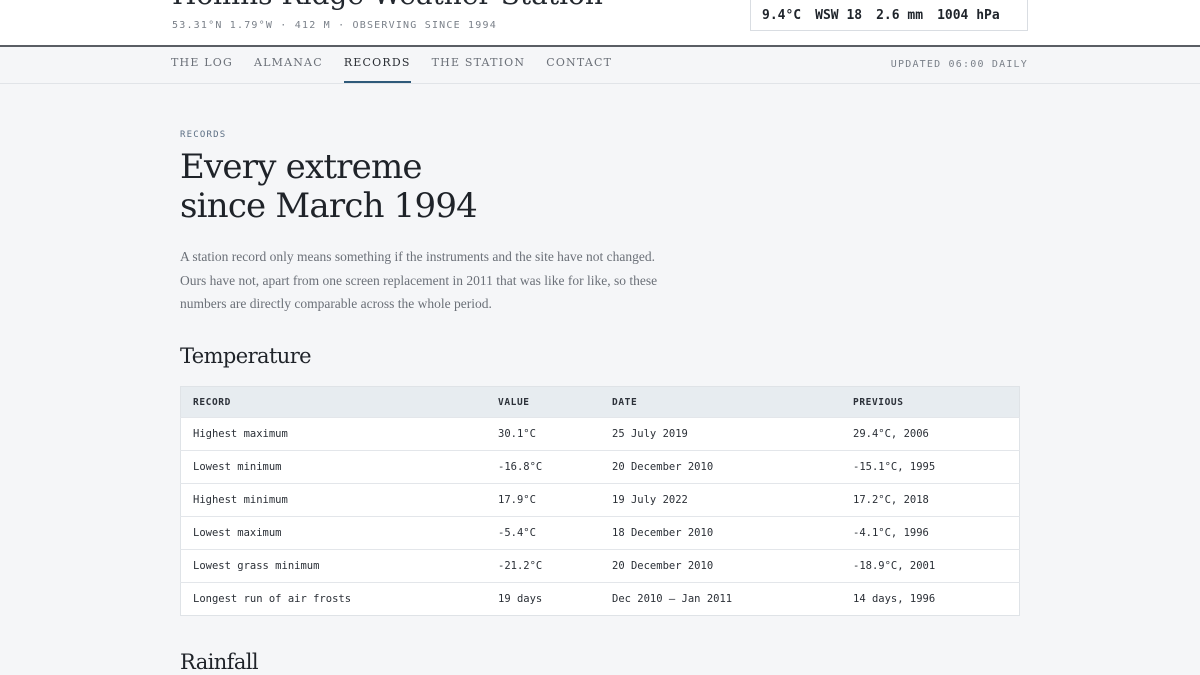 The width and height of the screenshot is (1200, 675). Describe the element at coordinates (301, 167) in the screenshot. I see `page-title-line-1: Every extreme` at that location.